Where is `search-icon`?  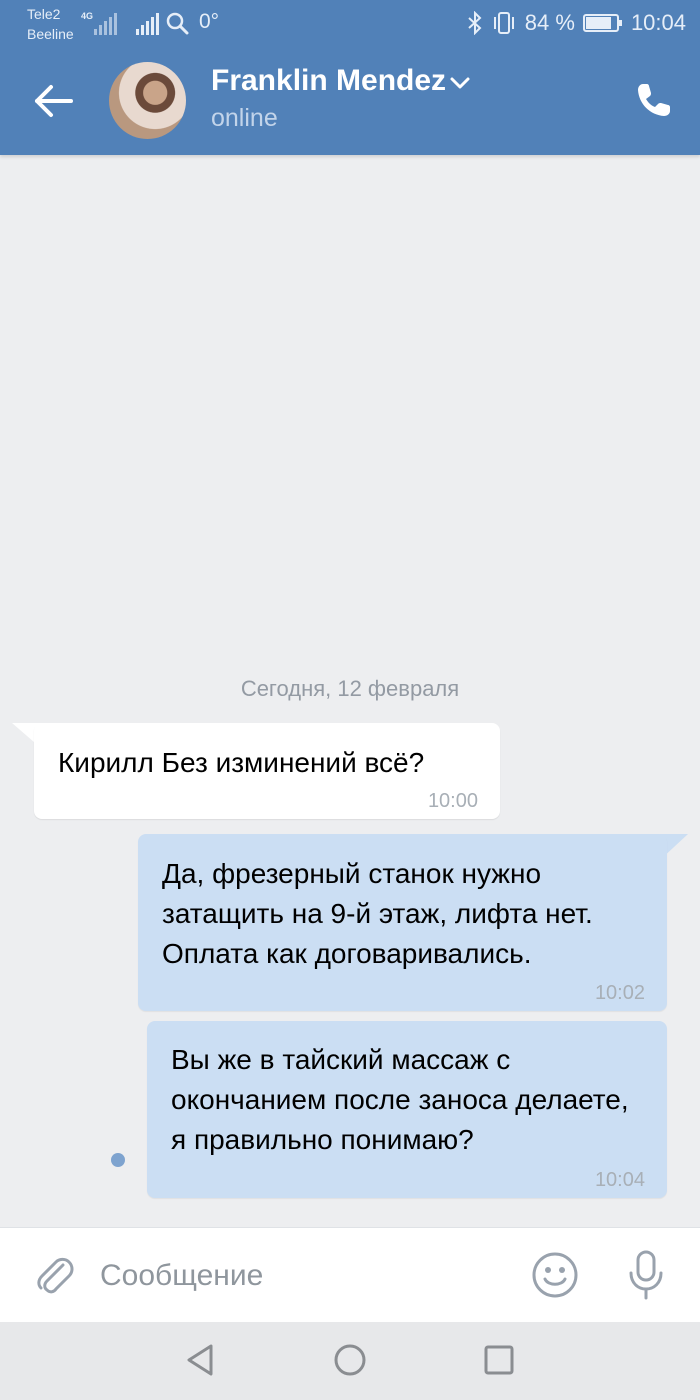 search-icon is located at coordinates (177, 23).